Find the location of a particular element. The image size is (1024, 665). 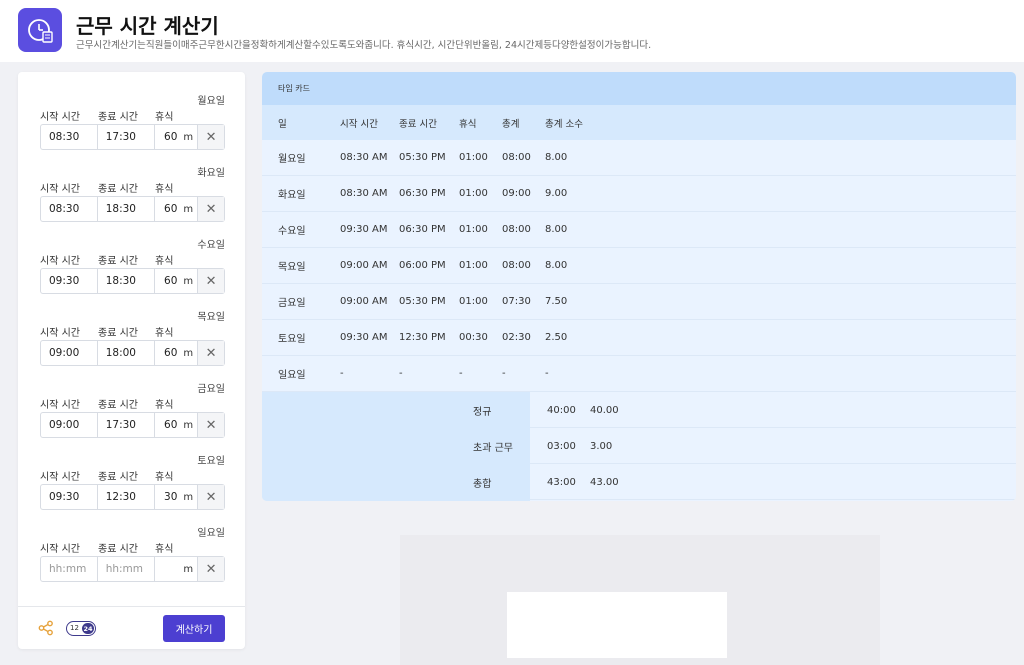

table-cell: 08:00 is located at coordinates (516, 157).